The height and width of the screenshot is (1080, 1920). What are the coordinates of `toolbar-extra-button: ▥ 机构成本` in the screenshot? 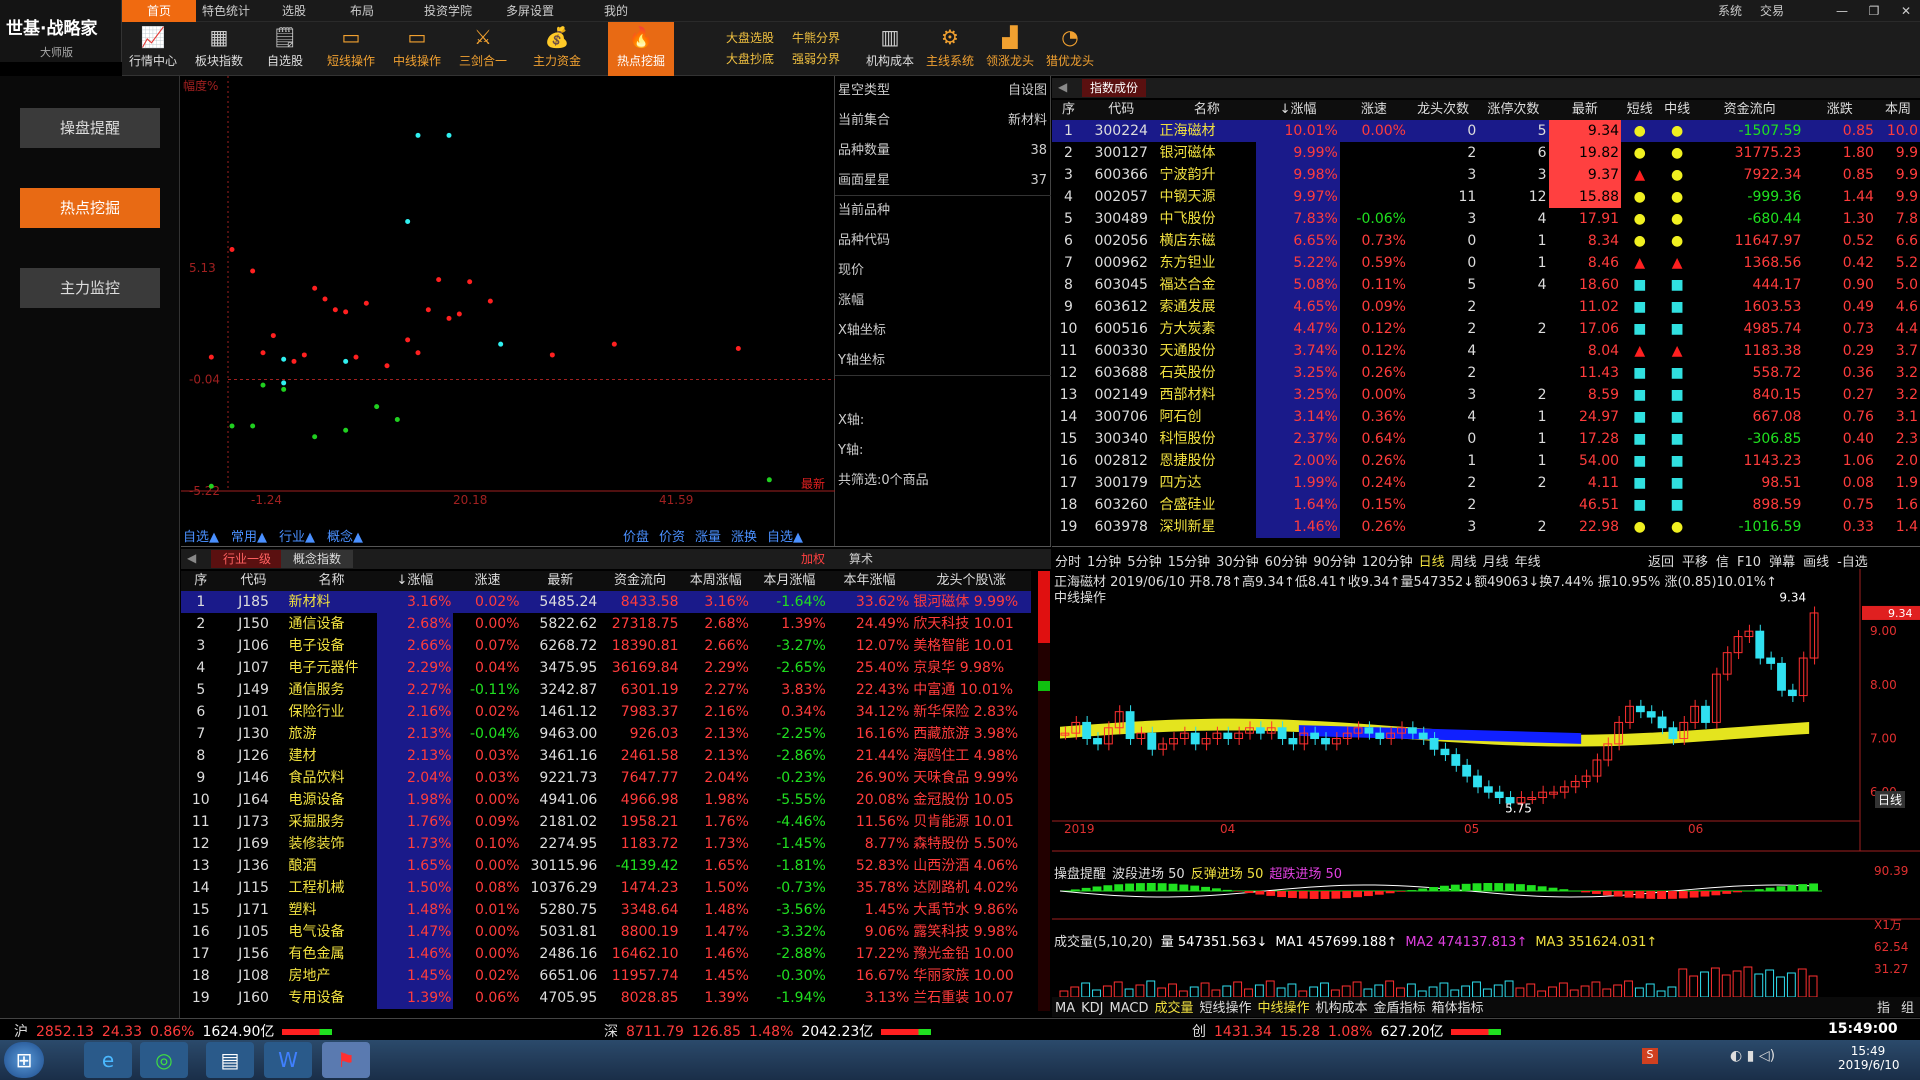 It's located at (890, 49).